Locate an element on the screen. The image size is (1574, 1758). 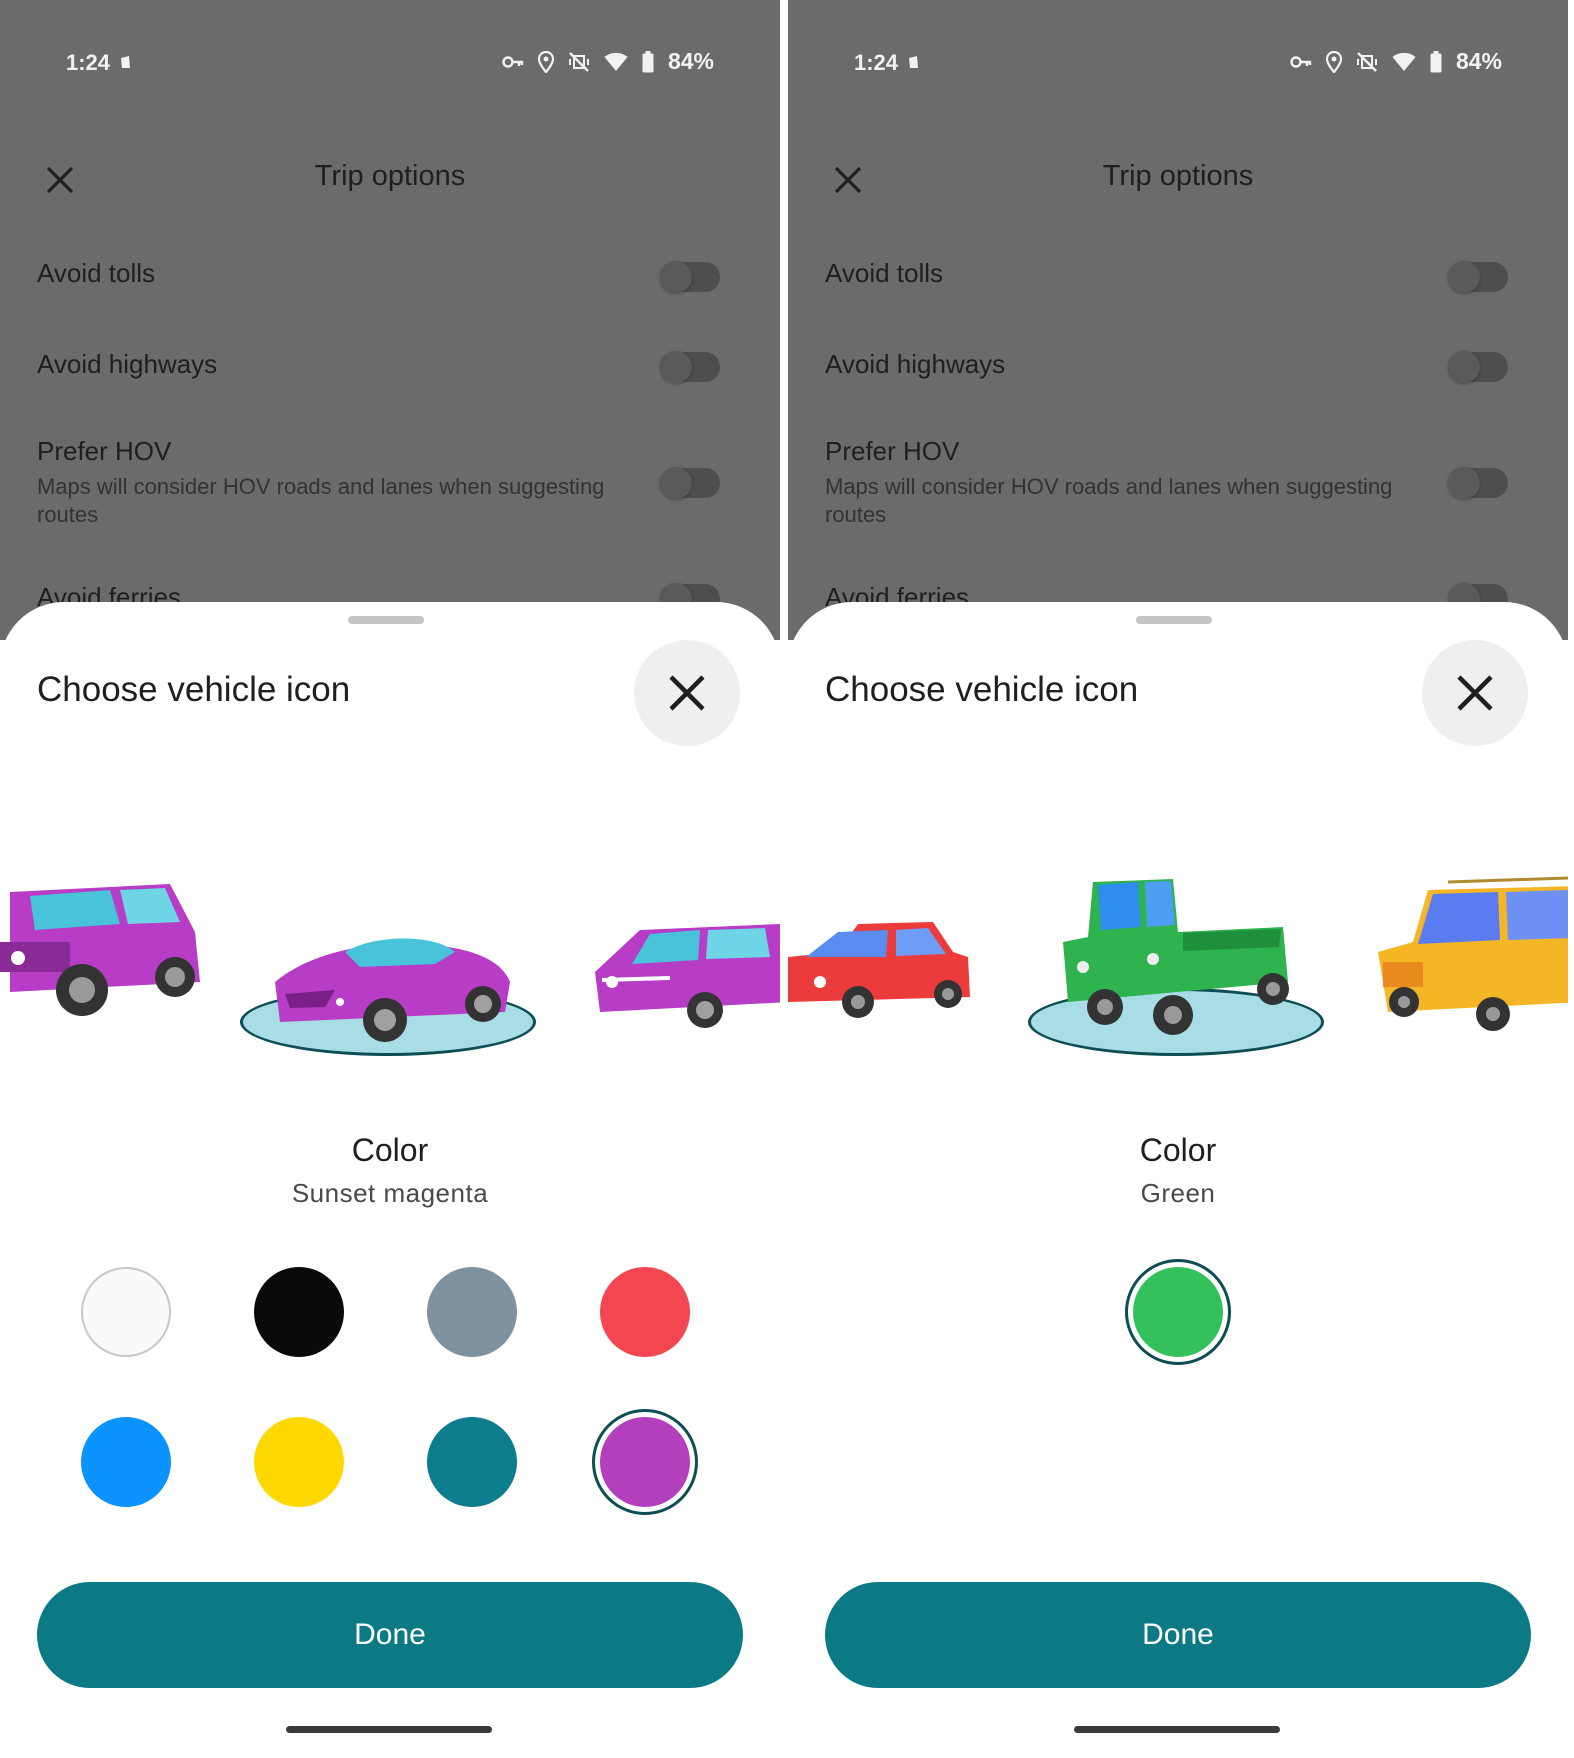
swatch-yellow is located at coordinates (299, 1462).